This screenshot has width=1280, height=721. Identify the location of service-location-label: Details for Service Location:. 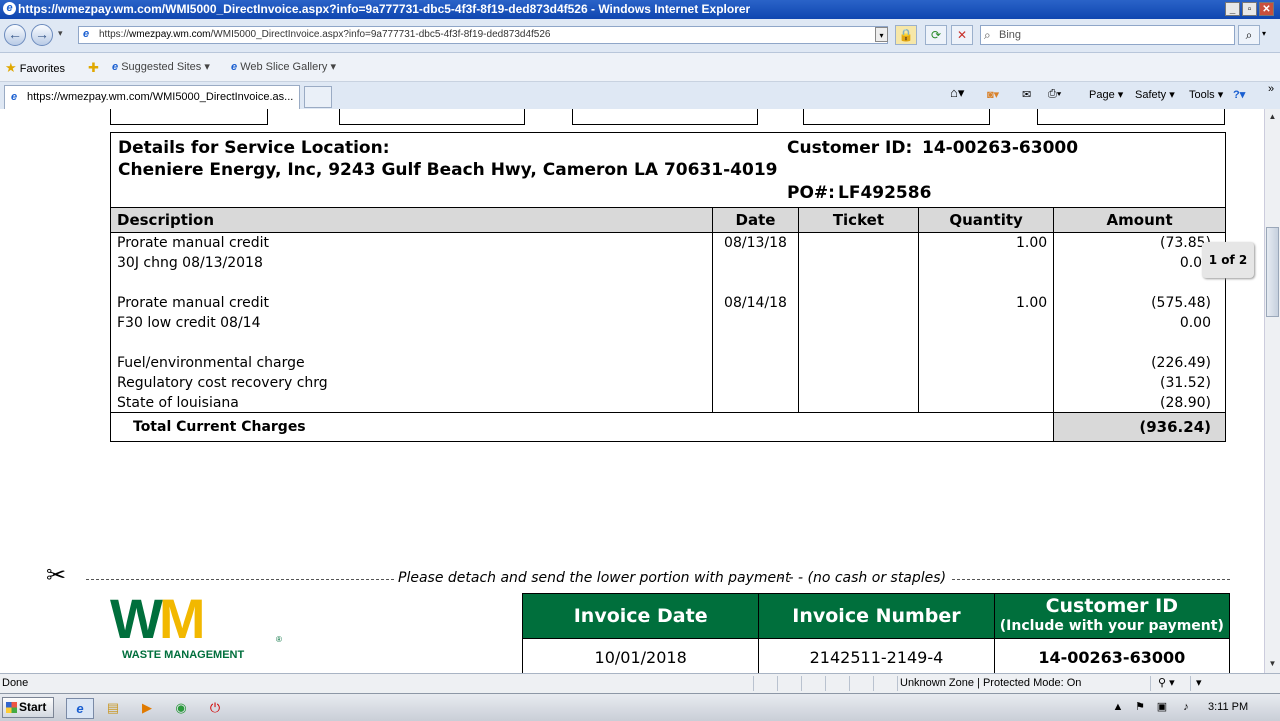
(254, 148).